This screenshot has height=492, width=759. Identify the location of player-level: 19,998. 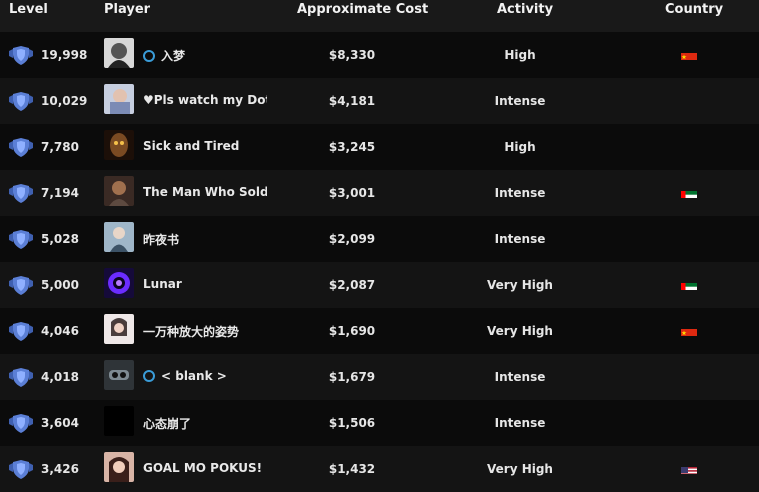
(64, 55).